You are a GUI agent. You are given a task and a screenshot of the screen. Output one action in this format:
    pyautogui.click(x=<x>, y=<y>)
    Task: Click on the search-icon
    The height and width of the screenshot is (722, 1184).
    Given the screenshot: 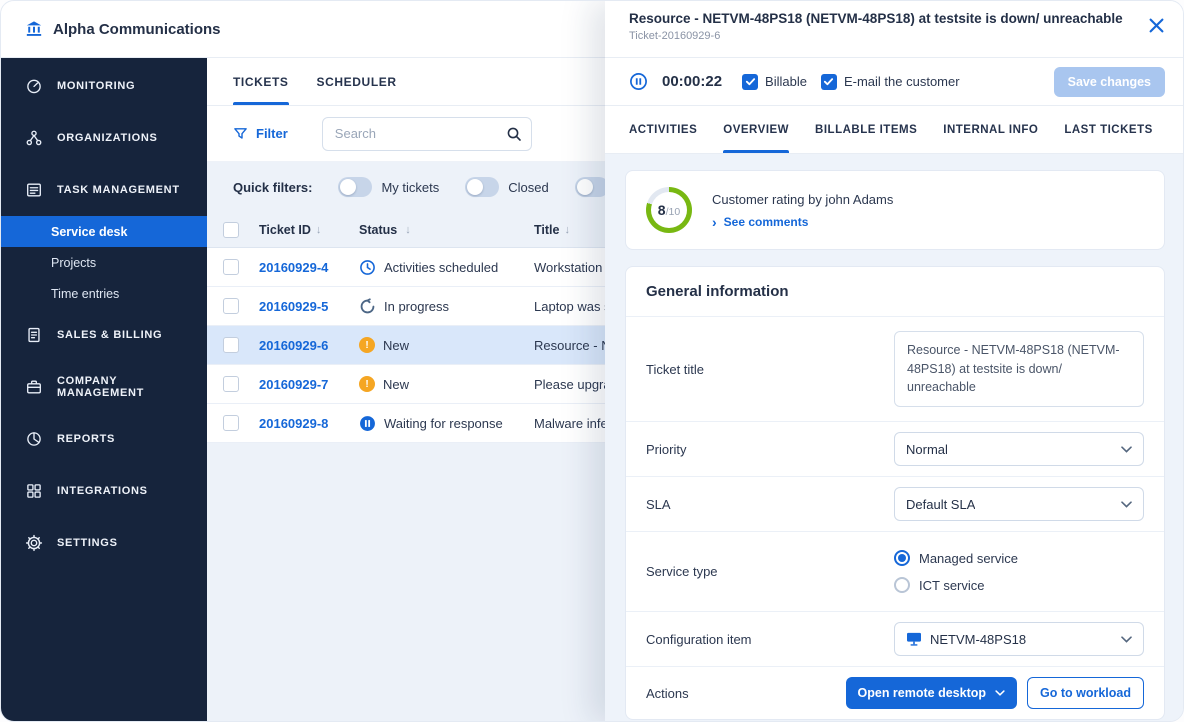 What is the action you would take?
    pyautogui.click(x=514, y=134)
    